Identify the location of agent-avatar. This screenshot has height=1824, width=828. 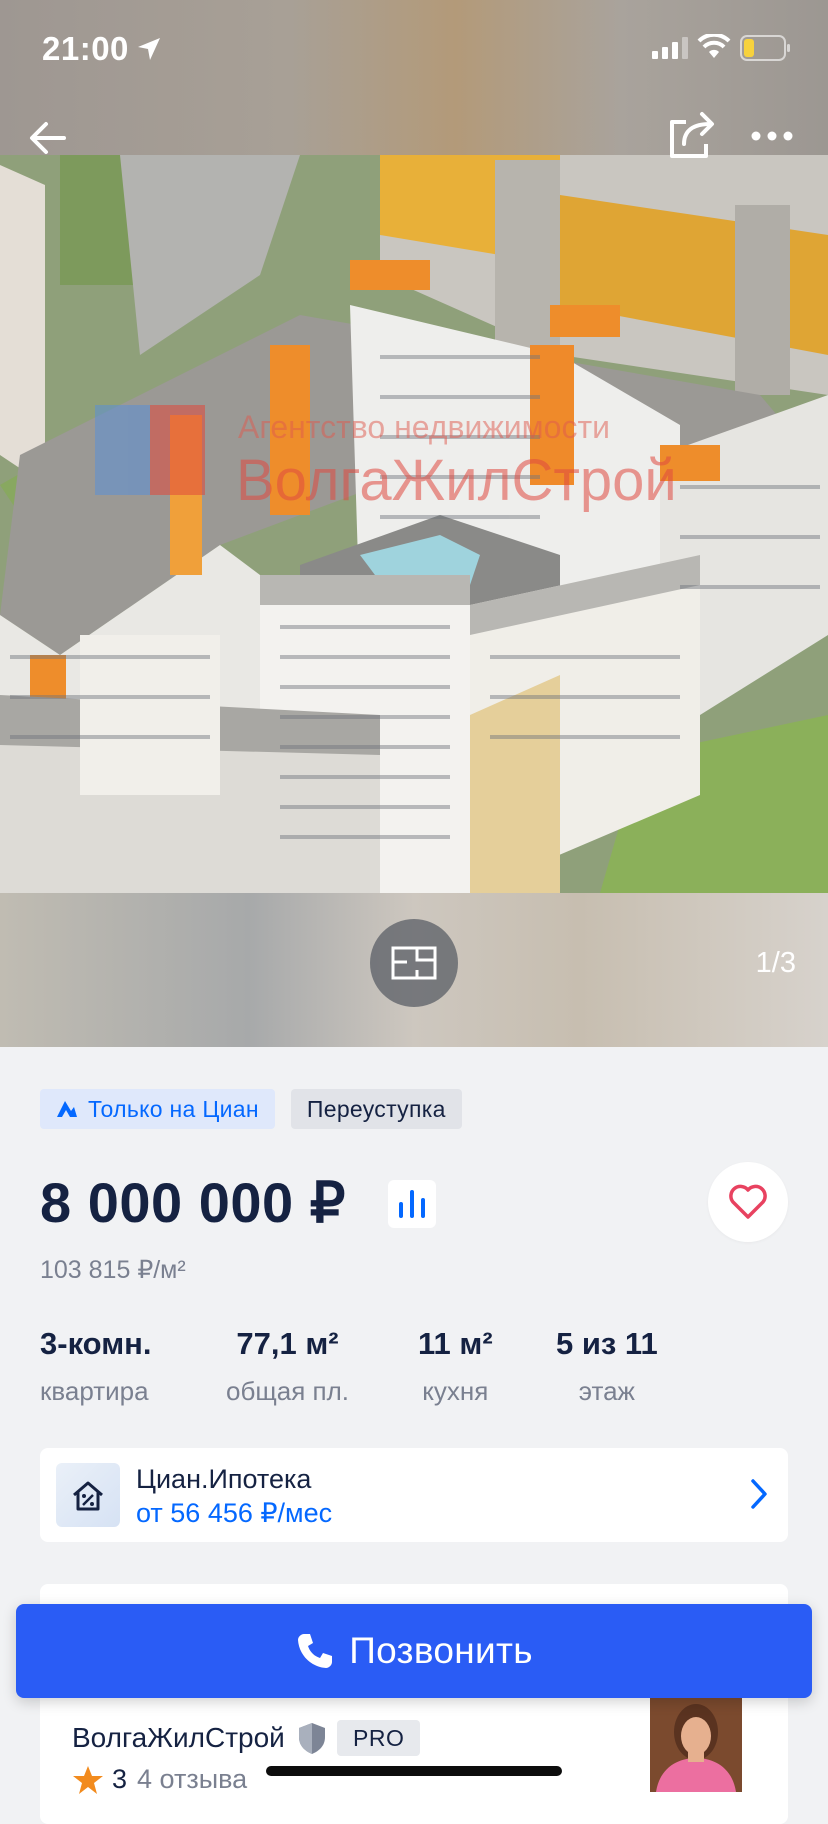
(696, 1744).